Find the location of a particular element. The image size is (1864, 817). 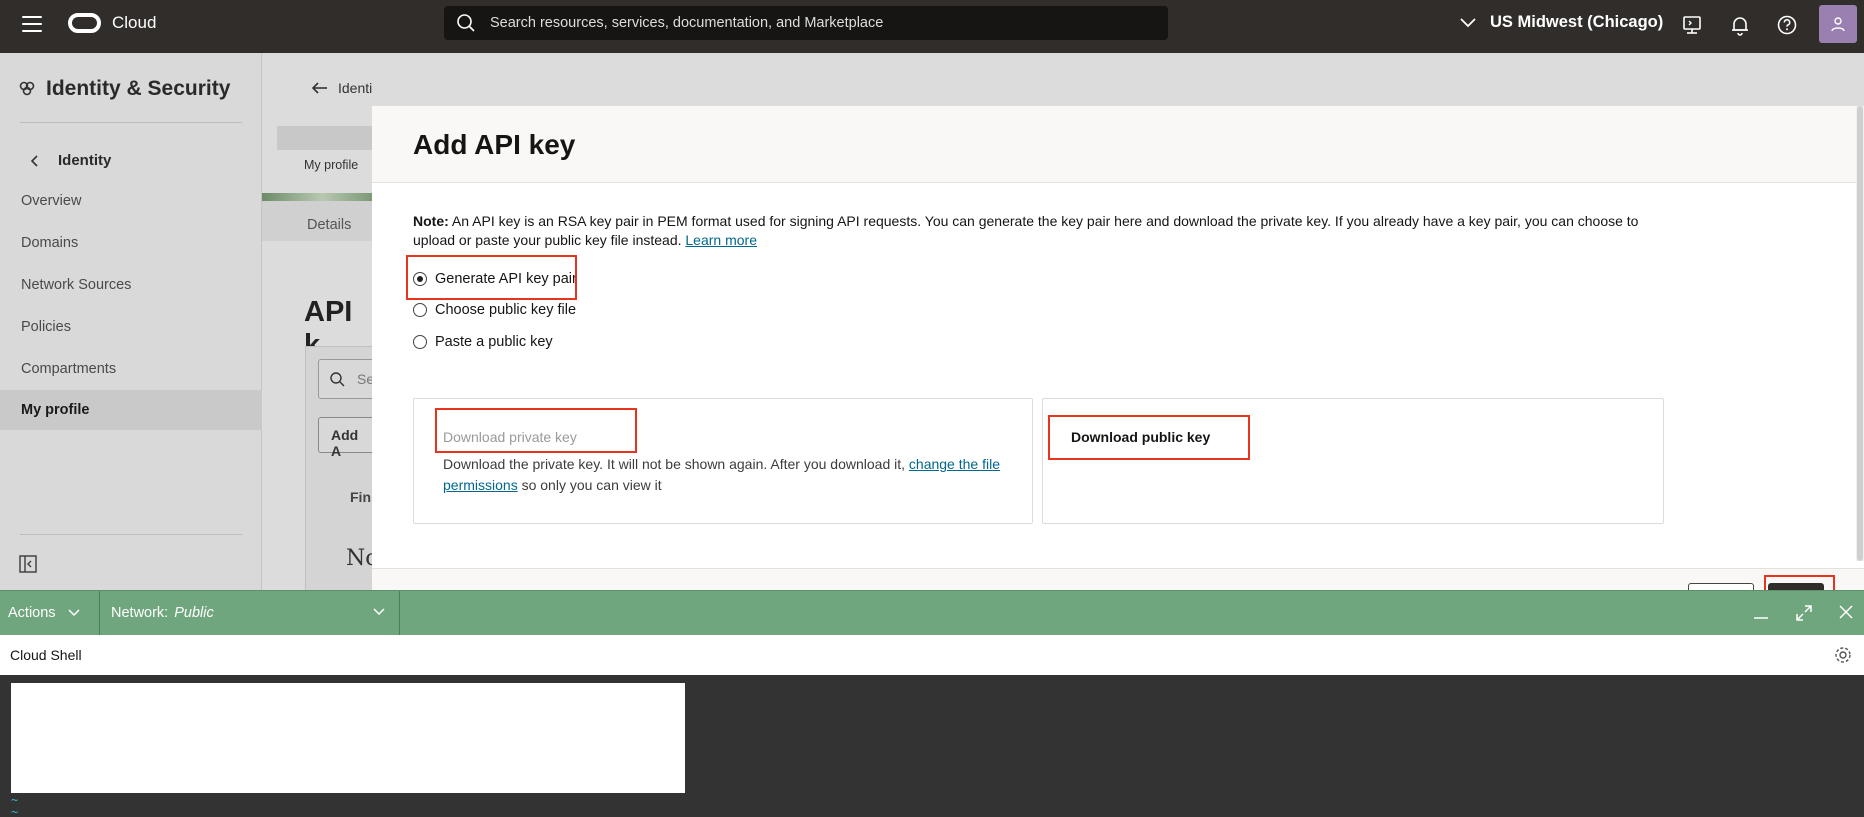

nav-item-compartments: Compartments is located at coordinates (68, 369).